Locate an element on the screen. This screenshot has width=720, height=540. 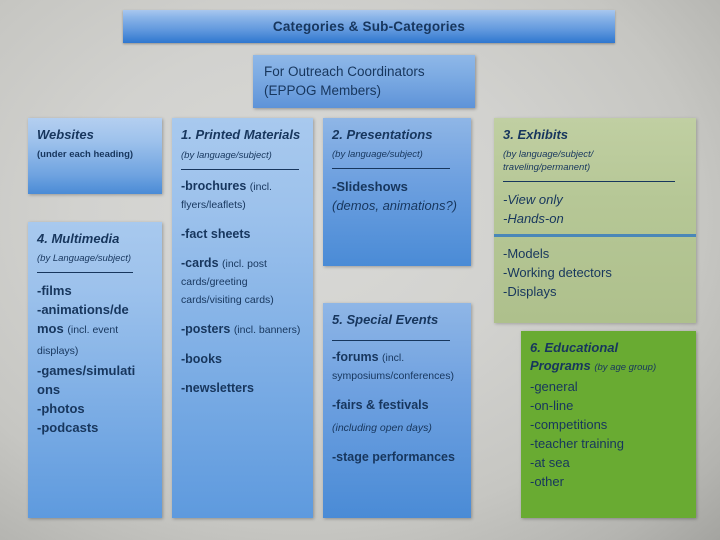
printed-item-newsletters: -newsletters is located at coordinates (217, 388).